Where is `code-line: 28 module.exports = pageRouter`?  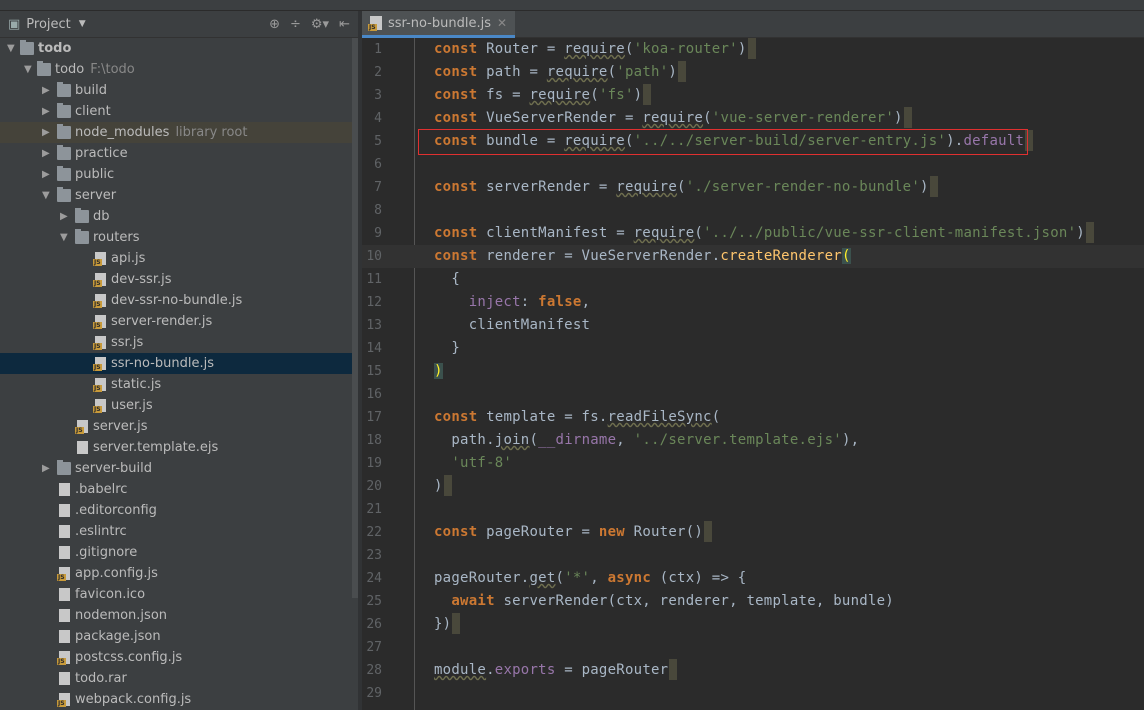 code-line: 28 module.exports = pageRouter is located at coordinates (753, 670).